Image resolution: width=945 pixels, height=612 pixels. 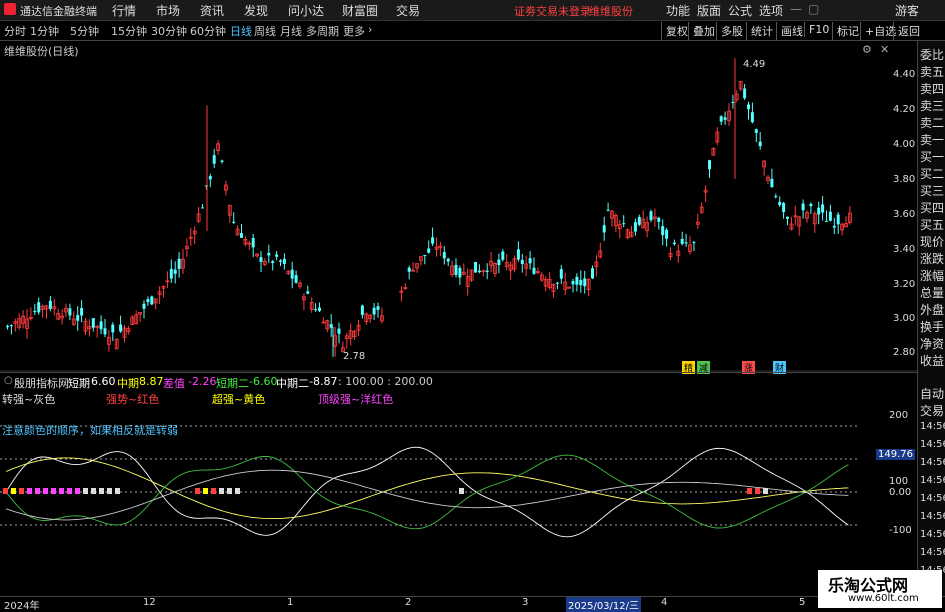 I want to click on period-30min: 30分钟, so click(x=169, y=31).